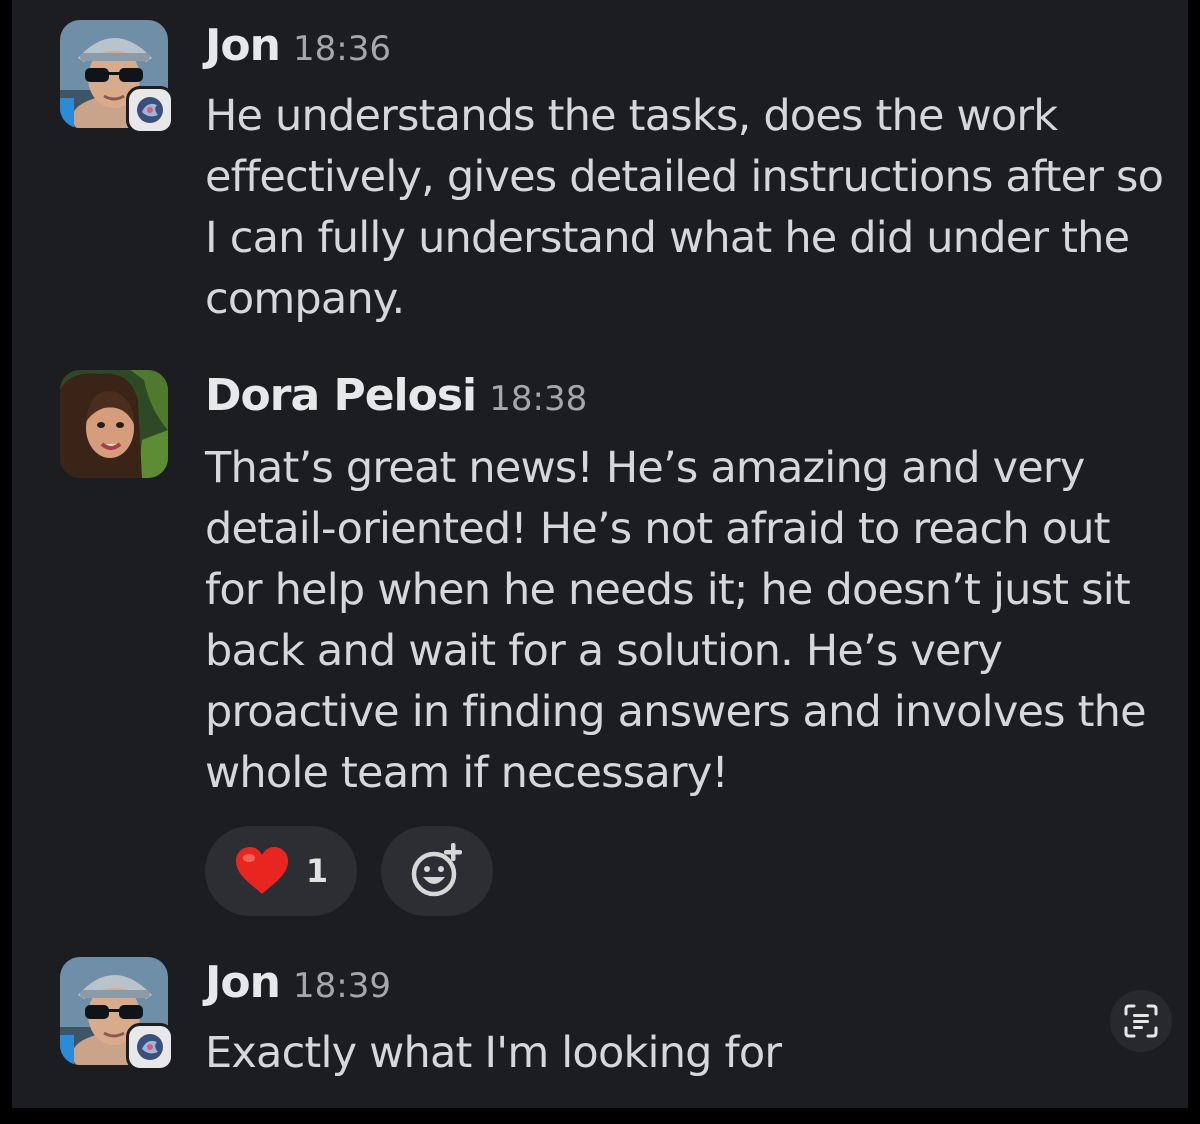  I want to click on message-header: Jon 18:36, so click(298, 45).